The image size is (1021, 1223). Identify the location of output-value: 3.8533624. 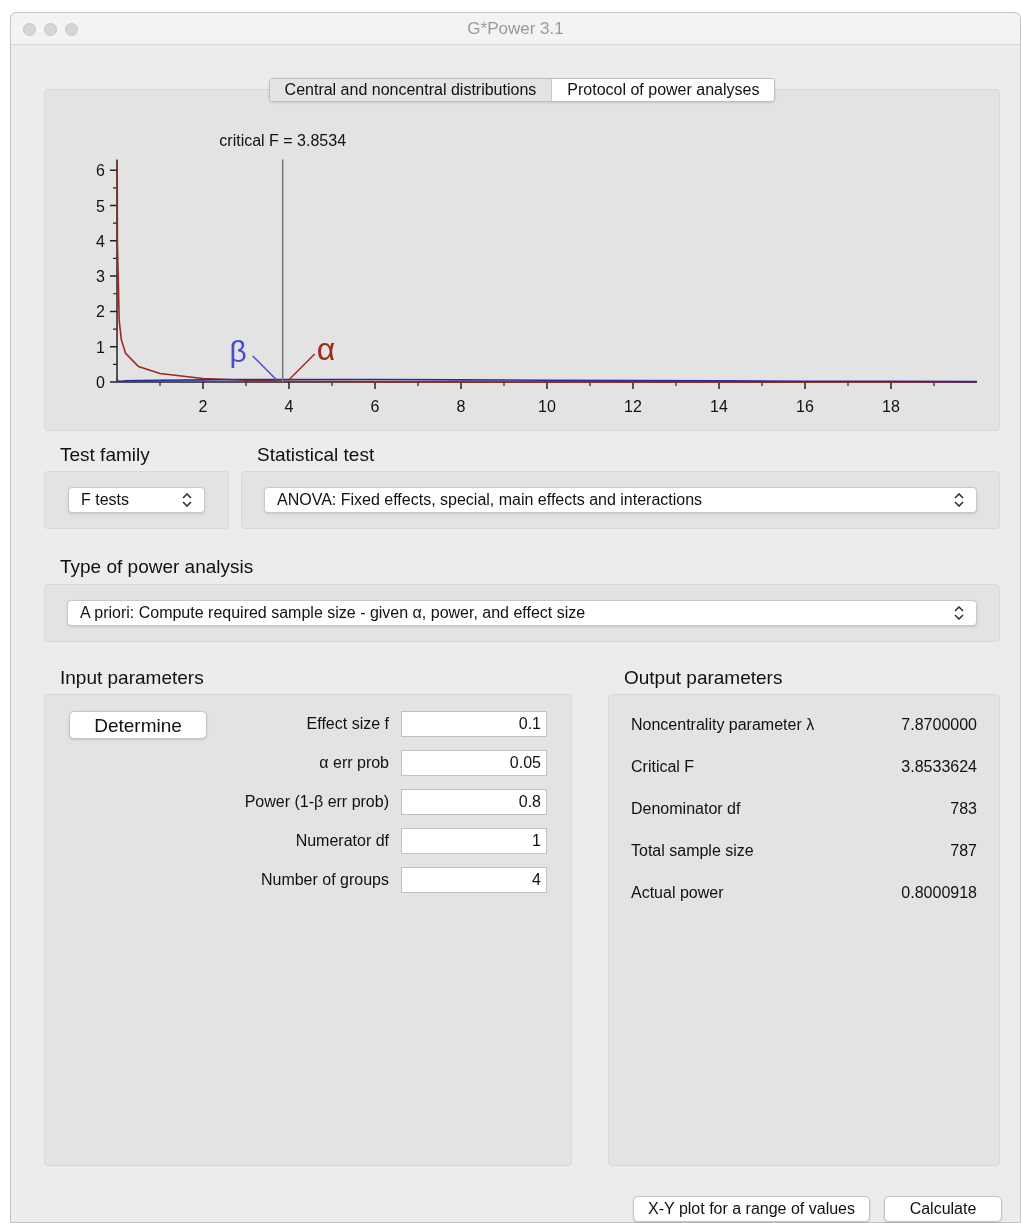
(939, 767).